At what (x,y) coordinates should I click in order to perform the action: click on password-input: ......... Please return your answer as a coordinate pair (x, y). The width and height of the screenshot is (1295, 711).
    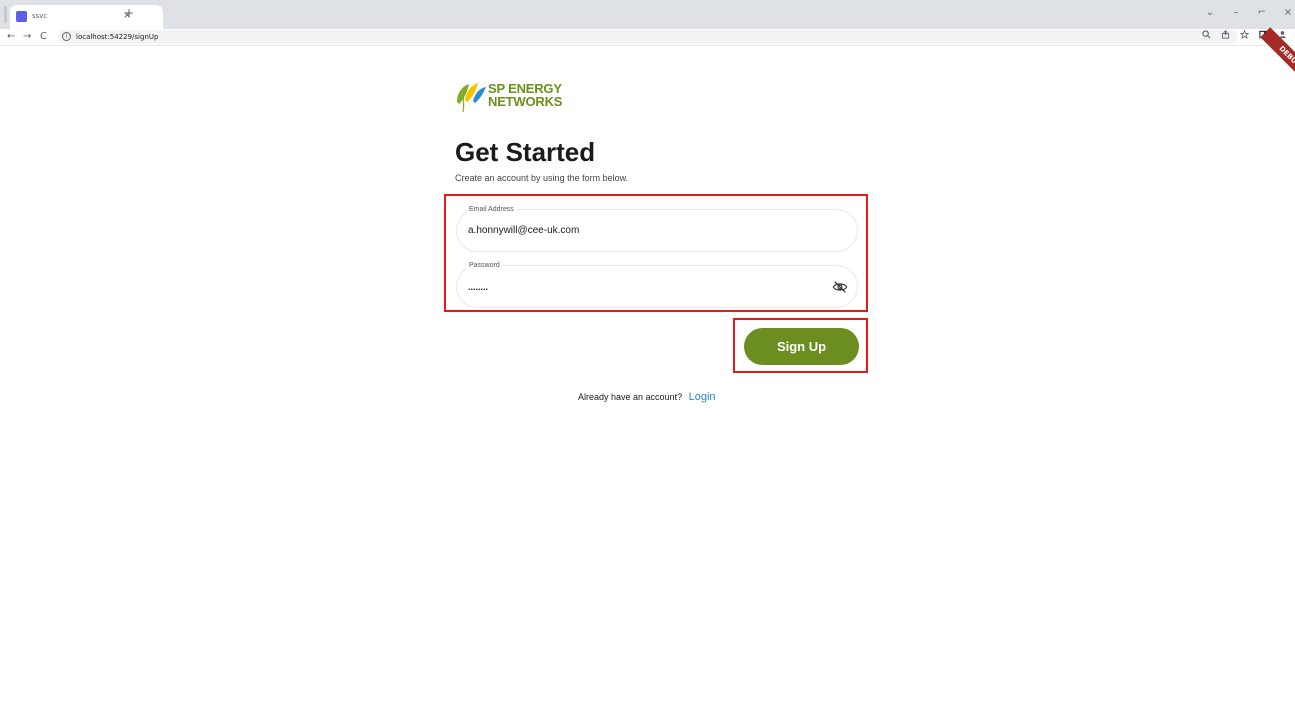
    Looking at the image, I should click on (648, 287).